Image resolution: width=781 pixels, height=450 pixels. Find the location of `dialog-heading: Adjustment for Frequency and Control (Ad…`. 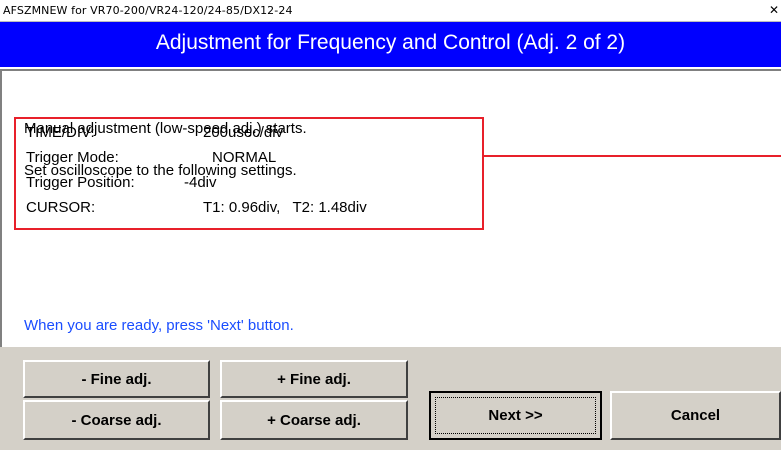

dialog-heading: Adjustment for Frequency and Control (Ad… is located at coordinates (390, 42).